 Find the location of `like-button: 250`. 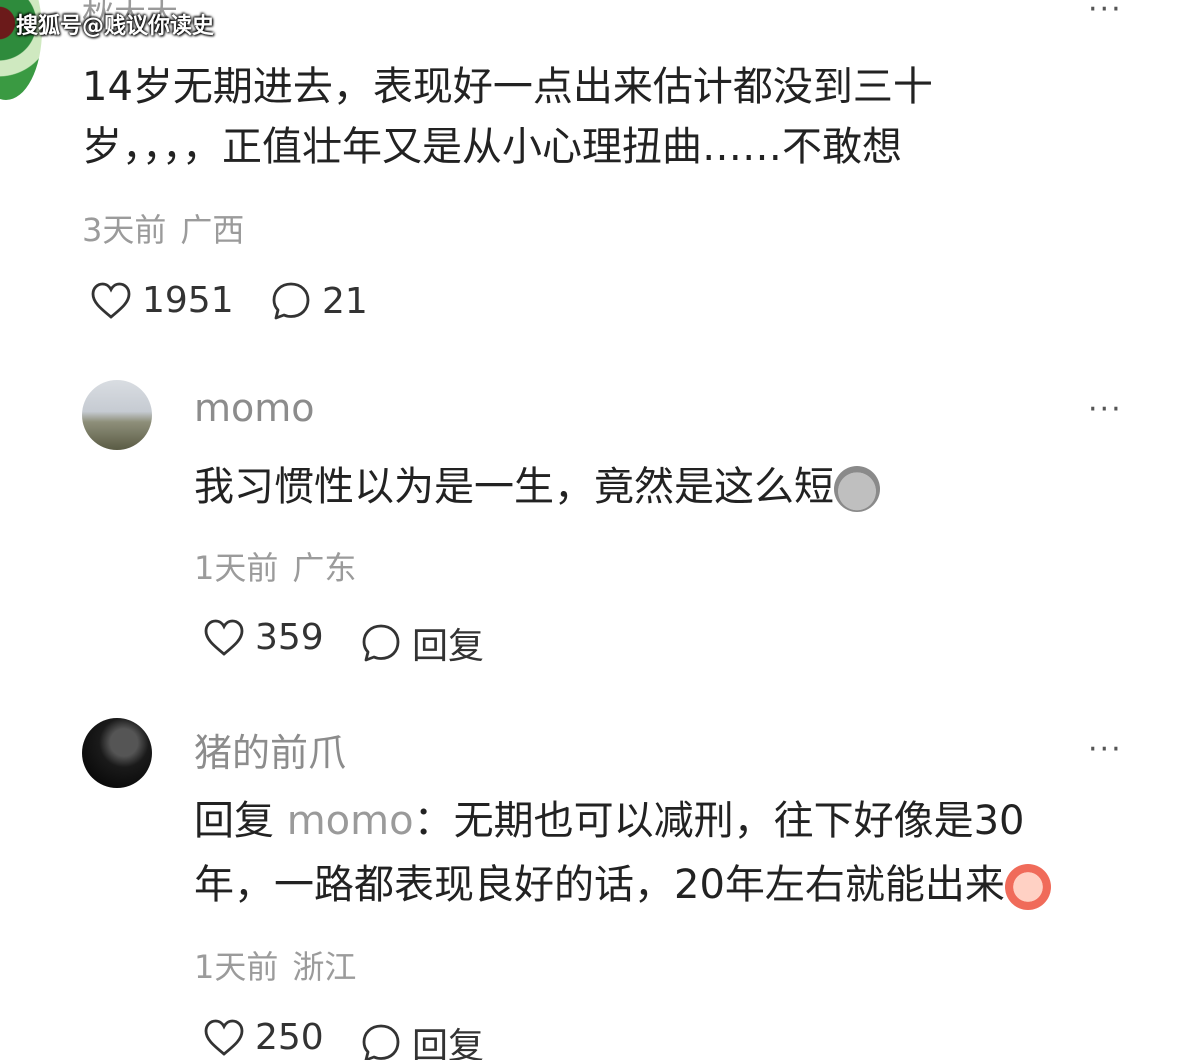

like-button: 250 is located at coordinates (263, 1037).